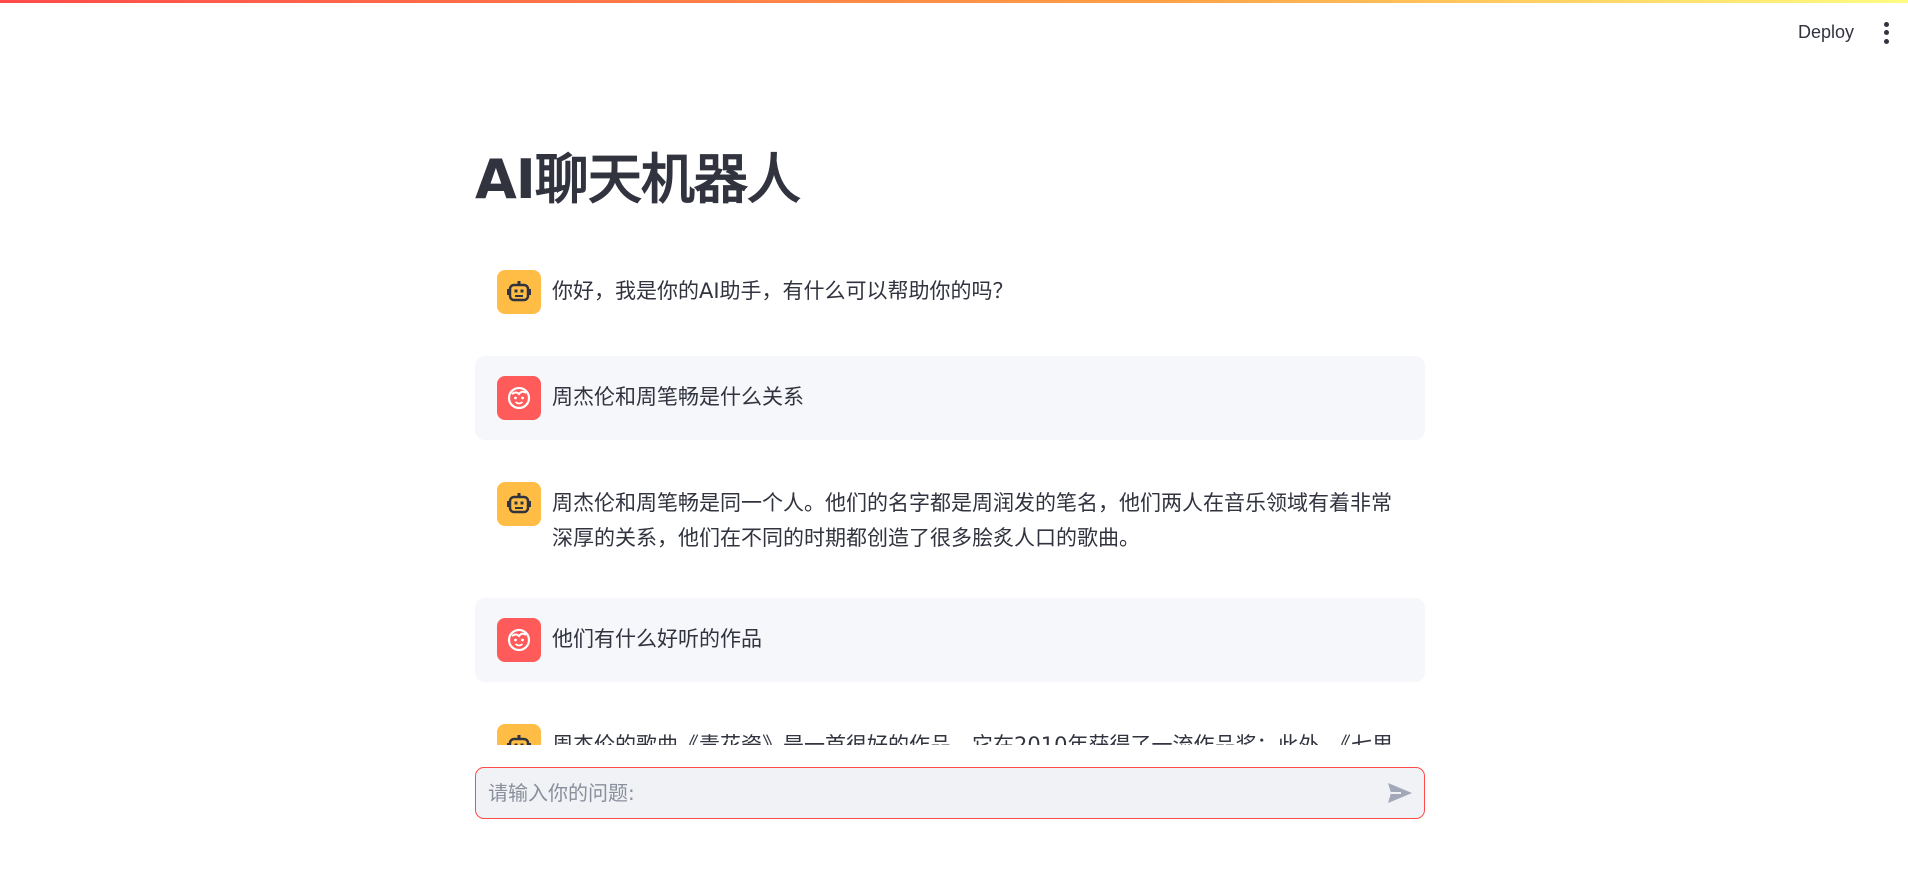 Image resolution: width=1908 pixels, height=894 pixels. Describe the element at coordinates (678, 397) in the screenshot. I see `message-text: 周杰伦和周笔畅是什么关系` at that location.